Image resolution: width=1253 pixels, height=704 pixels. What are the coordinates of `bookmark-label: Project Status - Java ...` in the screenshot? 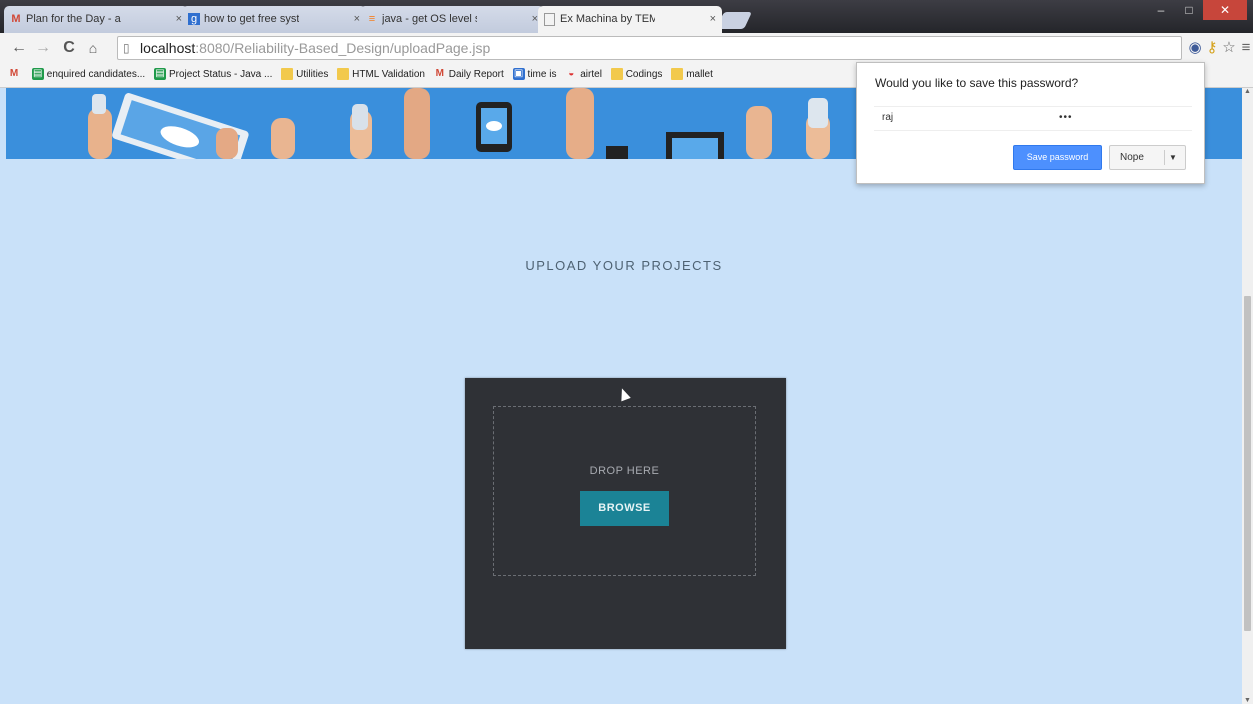 It's located at (220, 74).